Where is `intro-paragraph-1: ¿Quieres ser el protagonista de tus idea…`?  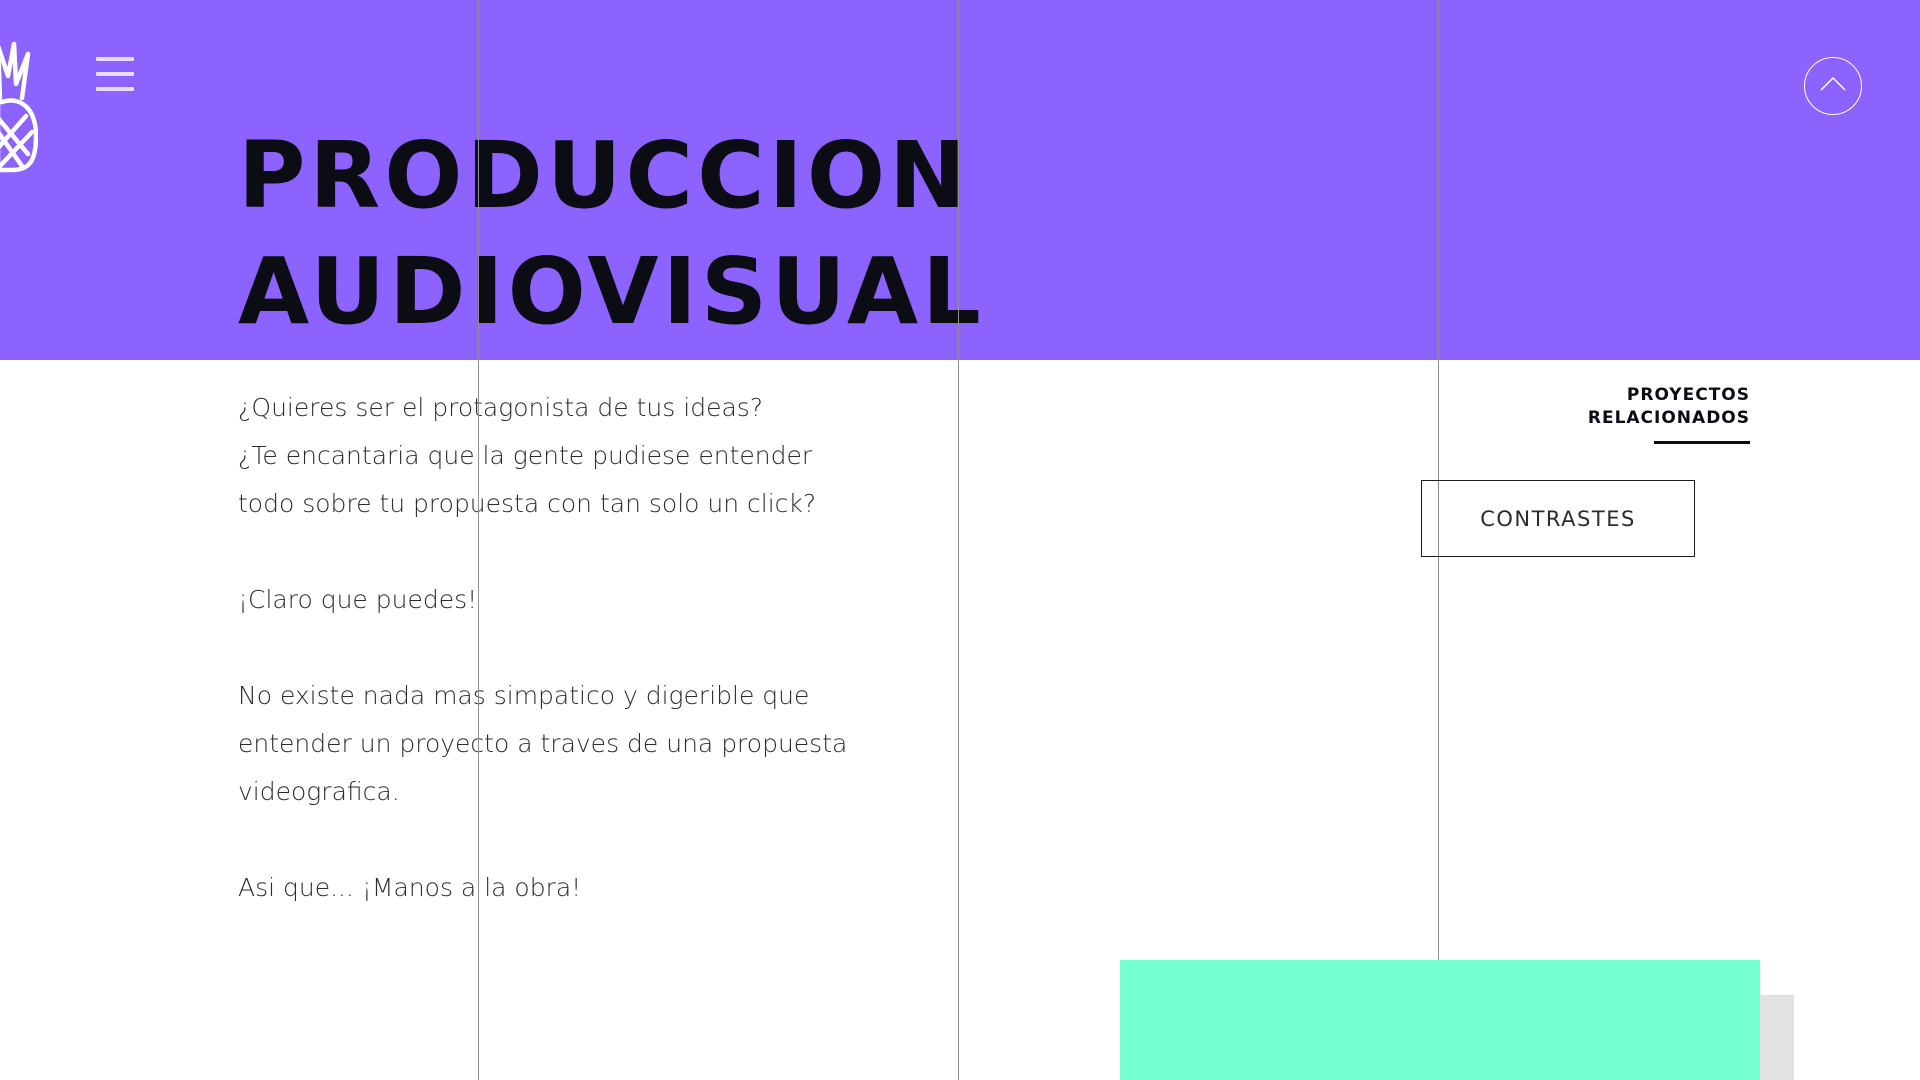 intro-paragraph-1: ¿Quieres ser el protagonista de tus idea… is located at coordinates (558, 456).